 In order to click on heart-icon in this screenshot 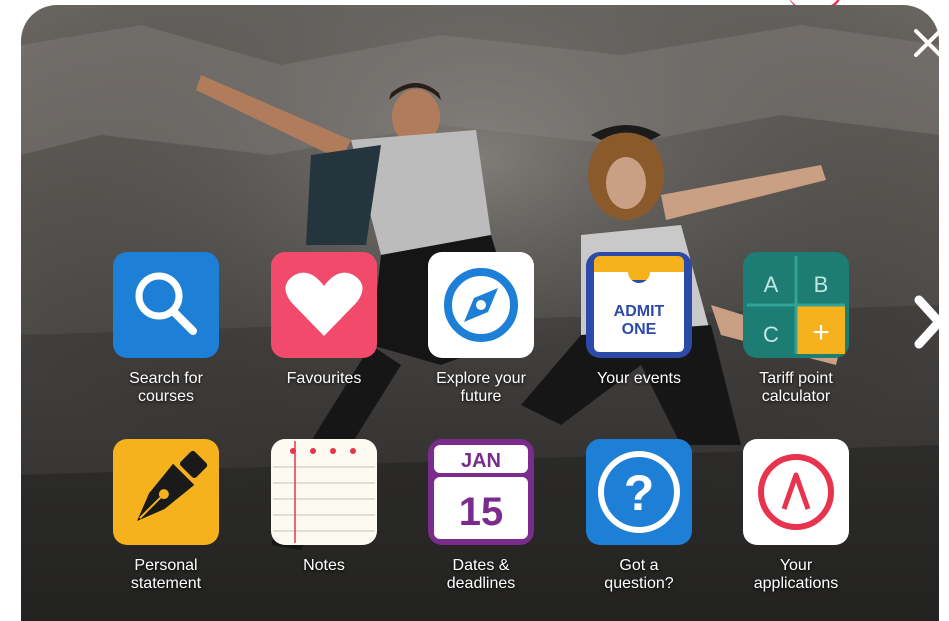, I will do `click(324, 305)`.